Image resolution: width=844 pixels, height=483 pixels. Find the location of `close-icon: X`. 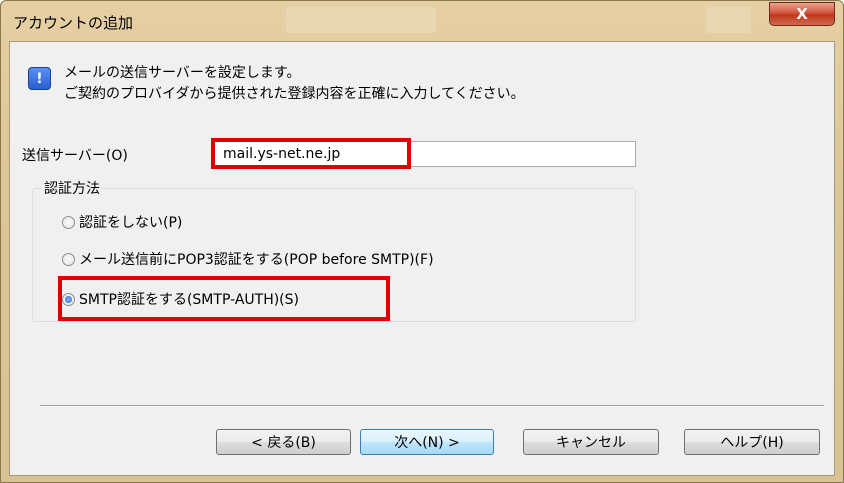

close-icon: X is located at coordinates (802, 14).